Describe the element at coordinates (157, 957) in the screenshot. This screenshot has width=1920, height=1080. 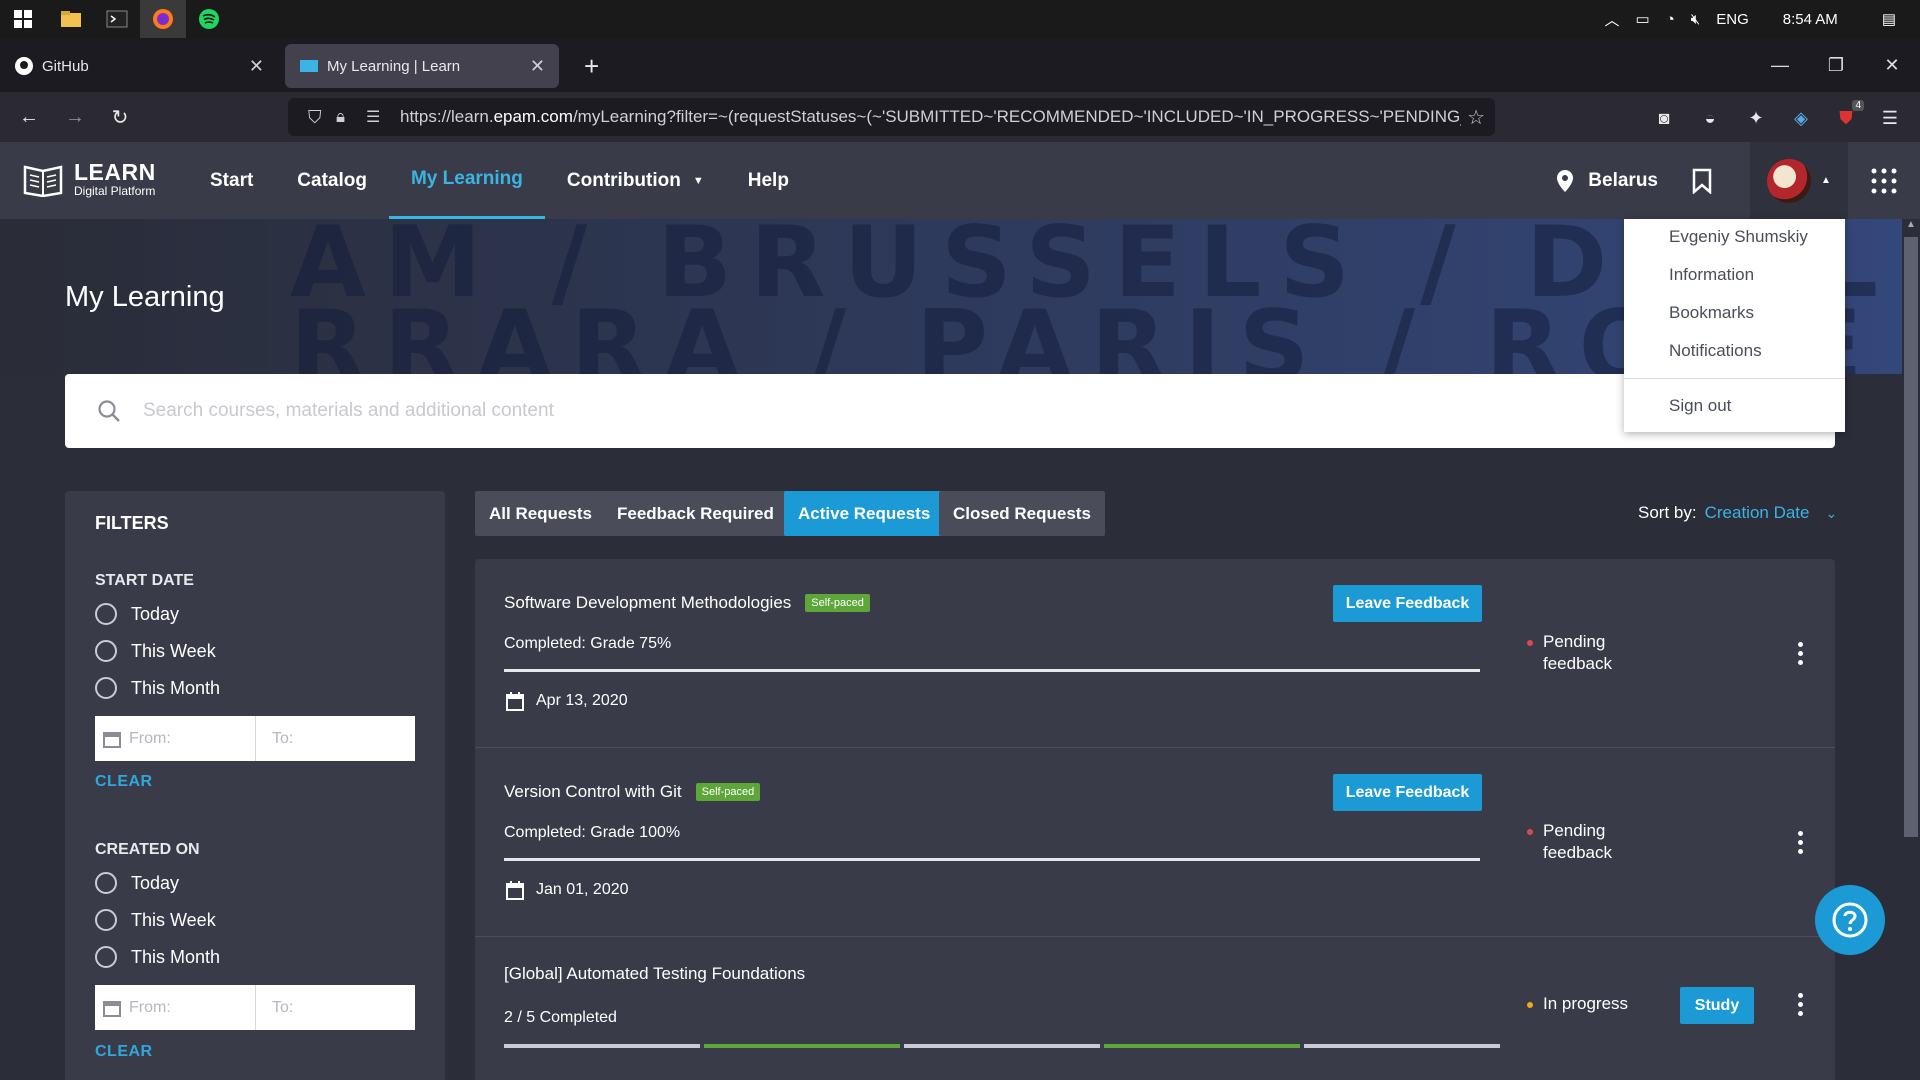
I see `created-month-radio: This Month` at that location.